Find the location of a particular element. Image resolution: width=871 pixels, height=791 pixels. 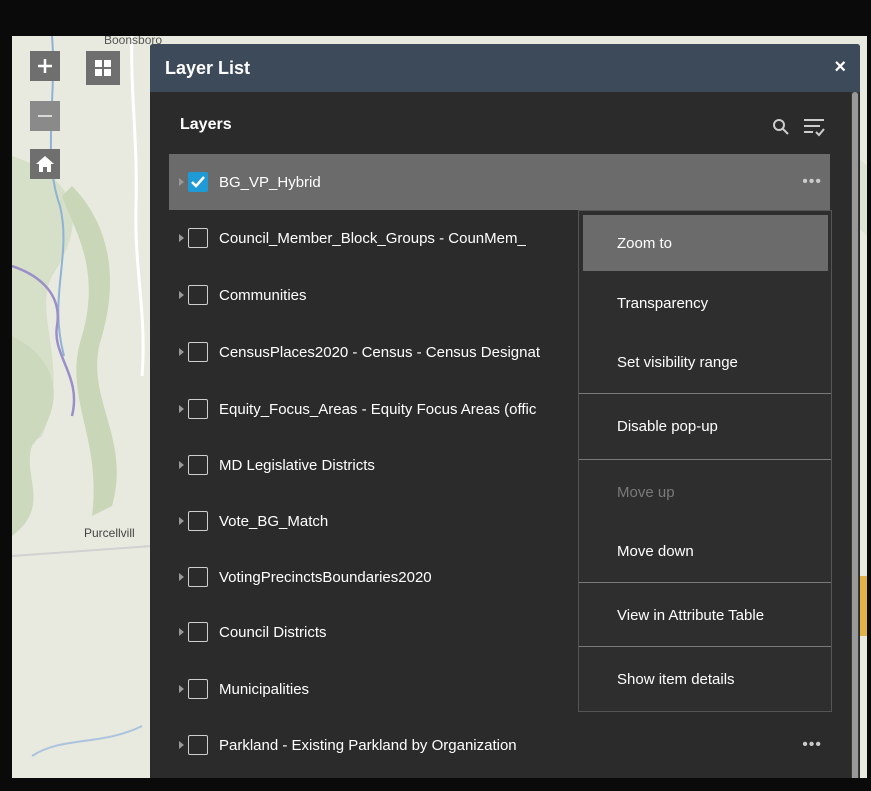

panel-title: Layer List is located at coordinates (208, 67).